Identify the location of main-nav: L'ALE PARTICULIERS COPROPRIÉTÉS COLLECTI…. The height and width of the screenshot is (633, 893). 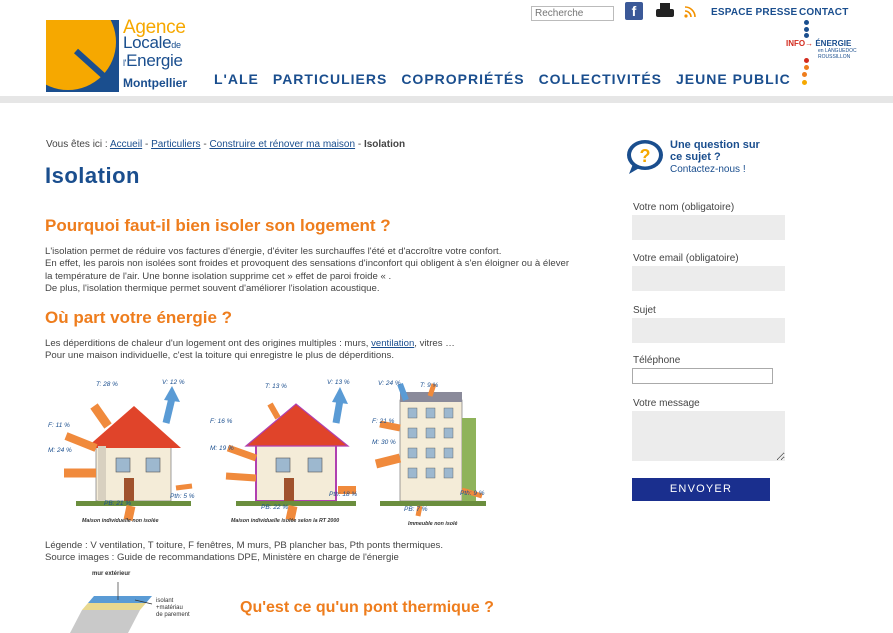
(502, 79).